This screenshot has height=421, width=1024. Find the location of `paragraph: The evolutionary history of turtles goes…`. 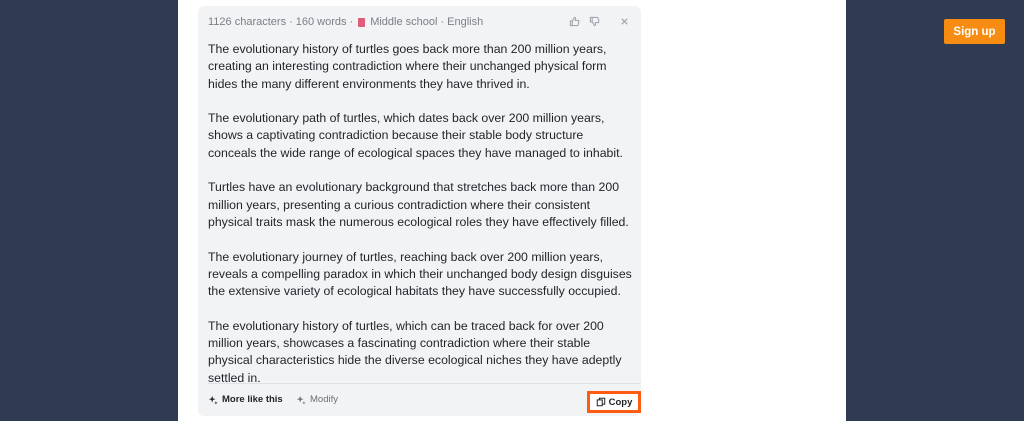

paragraph: The evolutionary history of turtles goes… is located at coordinates (407, 66).